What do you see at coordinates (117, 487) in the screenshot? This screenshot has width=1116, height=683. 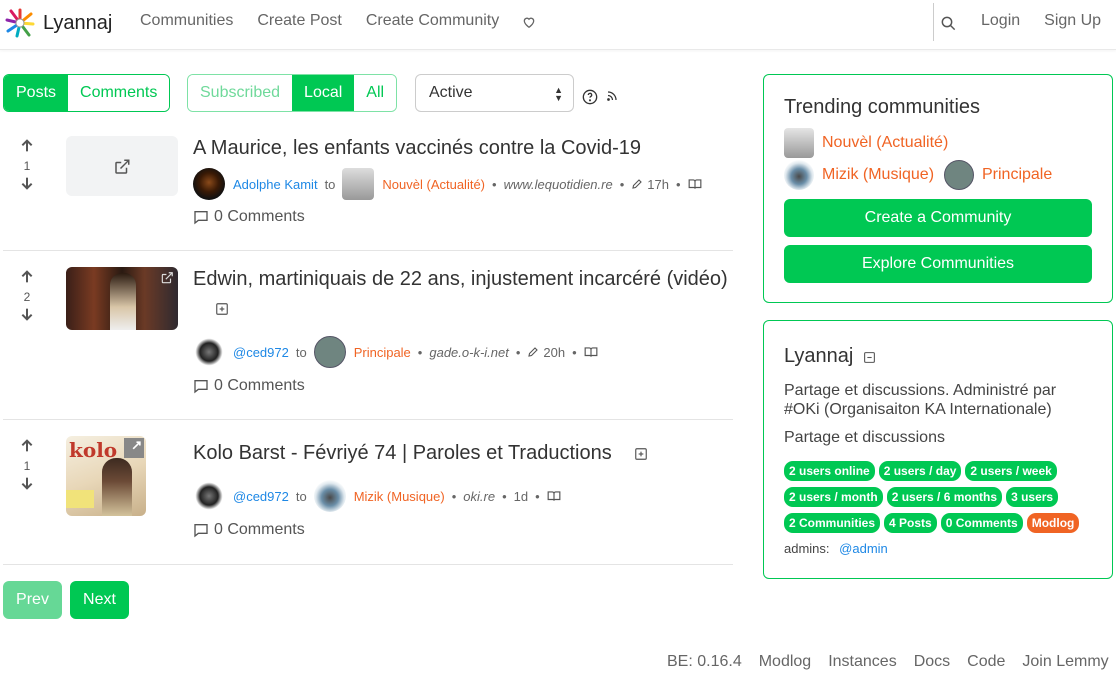 I see `thumbnail-figure` at bounding box center [117, 487].